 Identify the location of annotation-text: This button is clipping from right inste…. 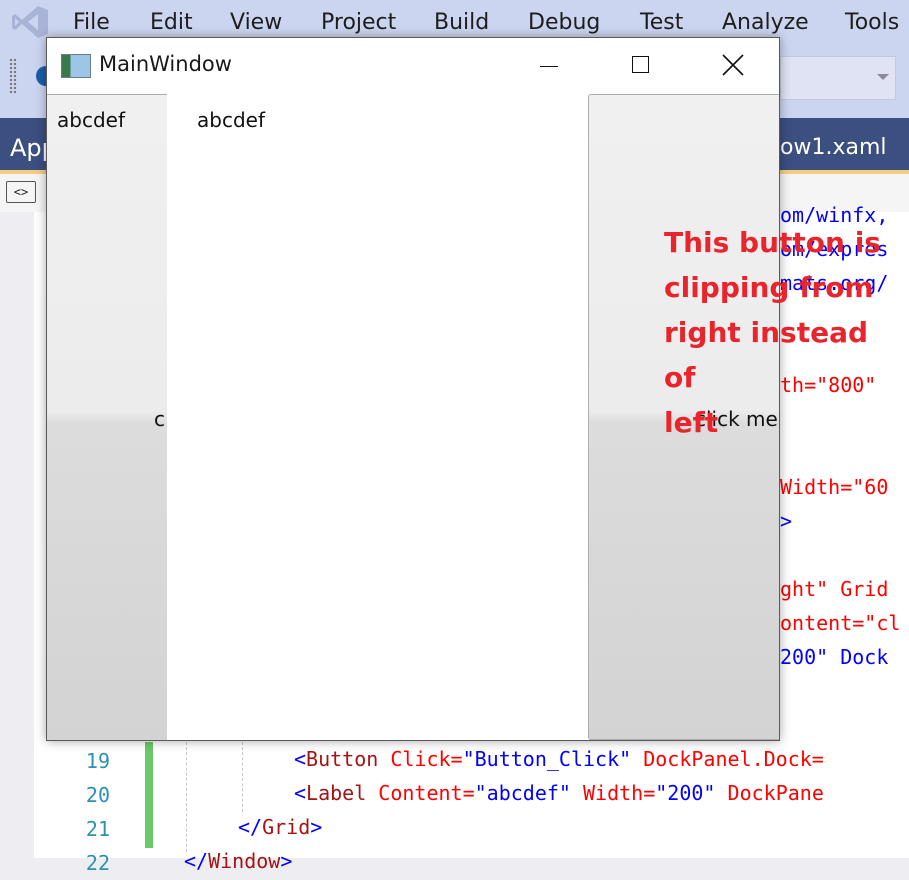
(786, 332).